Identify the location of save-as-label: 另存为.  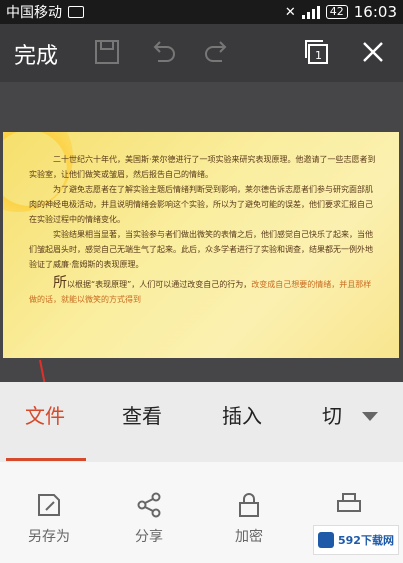
(49, 537).